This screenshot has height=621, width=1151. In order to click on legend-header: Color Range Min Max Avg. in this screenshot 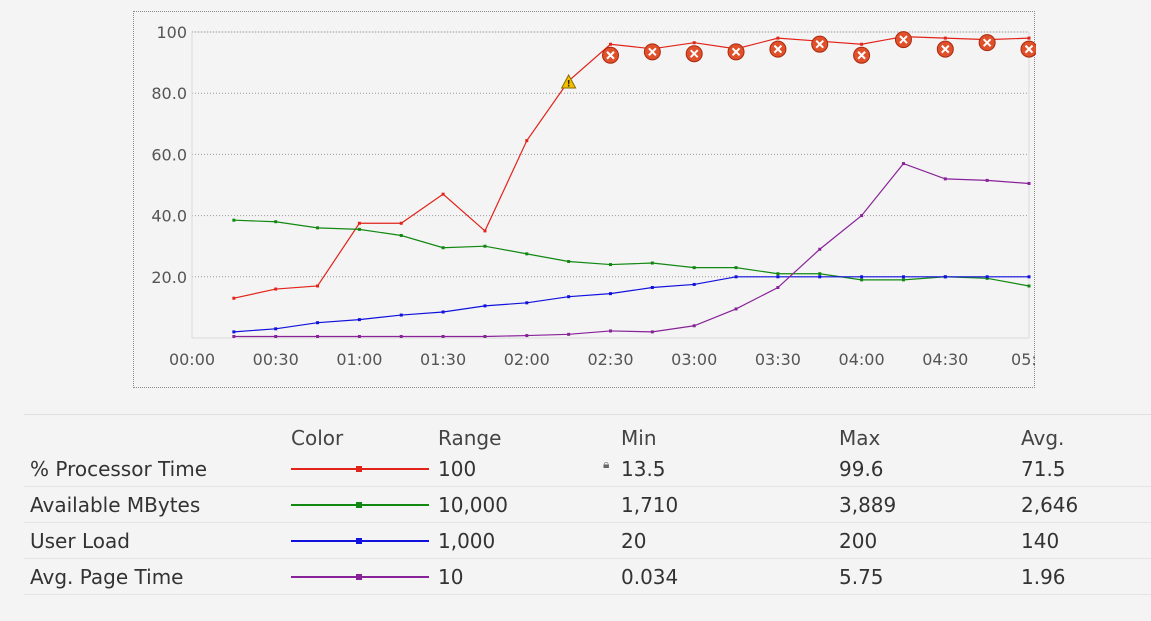, I will do `click(587, 433)`.